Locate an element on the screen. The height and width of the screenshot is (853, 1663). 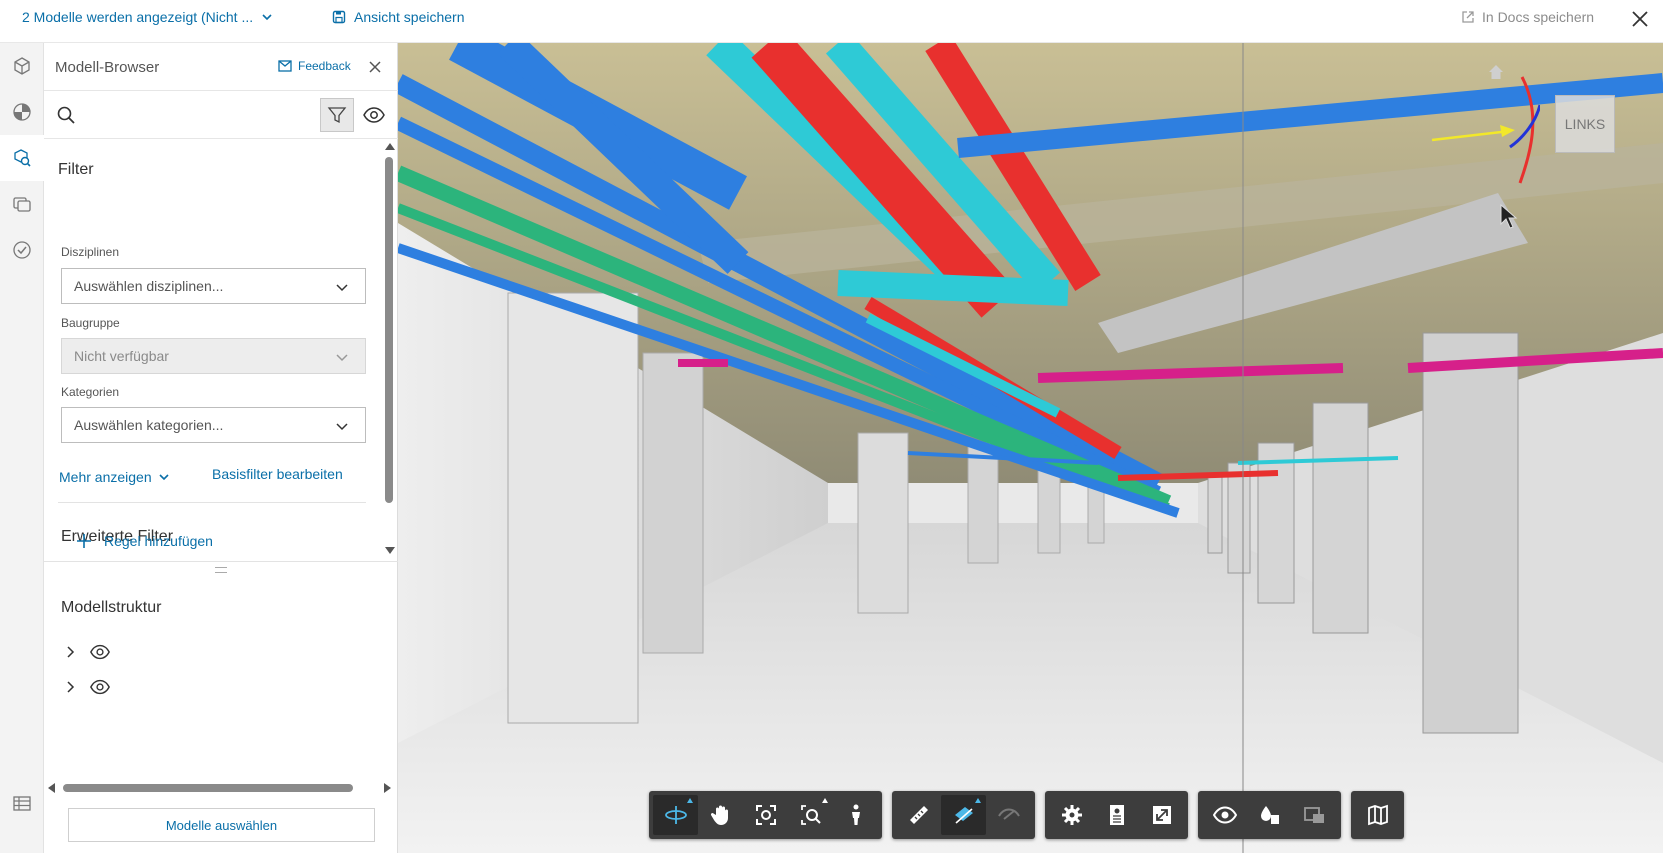
visibility-button is located at coordinates (1224, 815).